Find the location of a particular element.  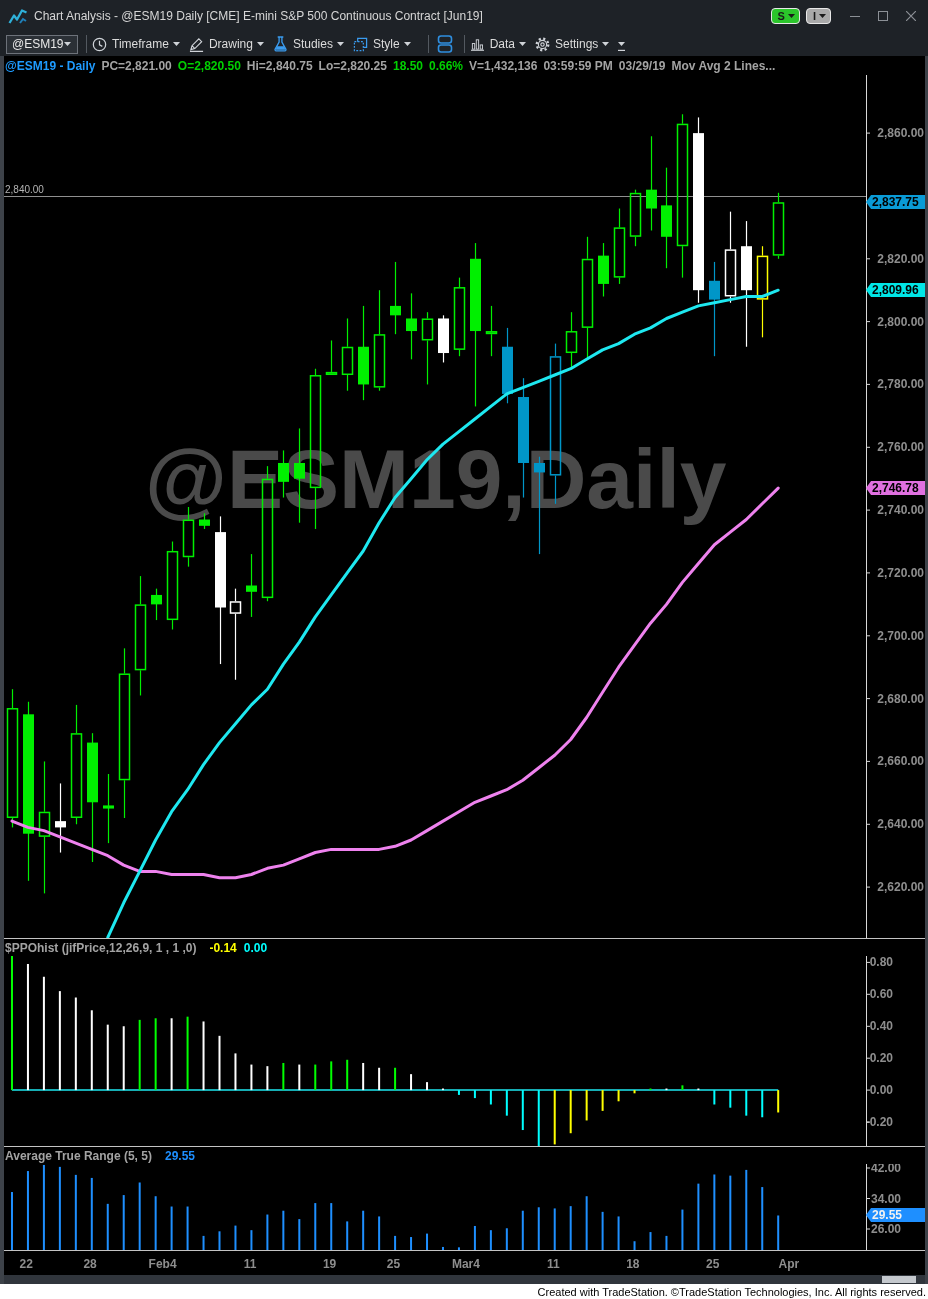

settings-menu: Settings is located at coordinates (572, 44).